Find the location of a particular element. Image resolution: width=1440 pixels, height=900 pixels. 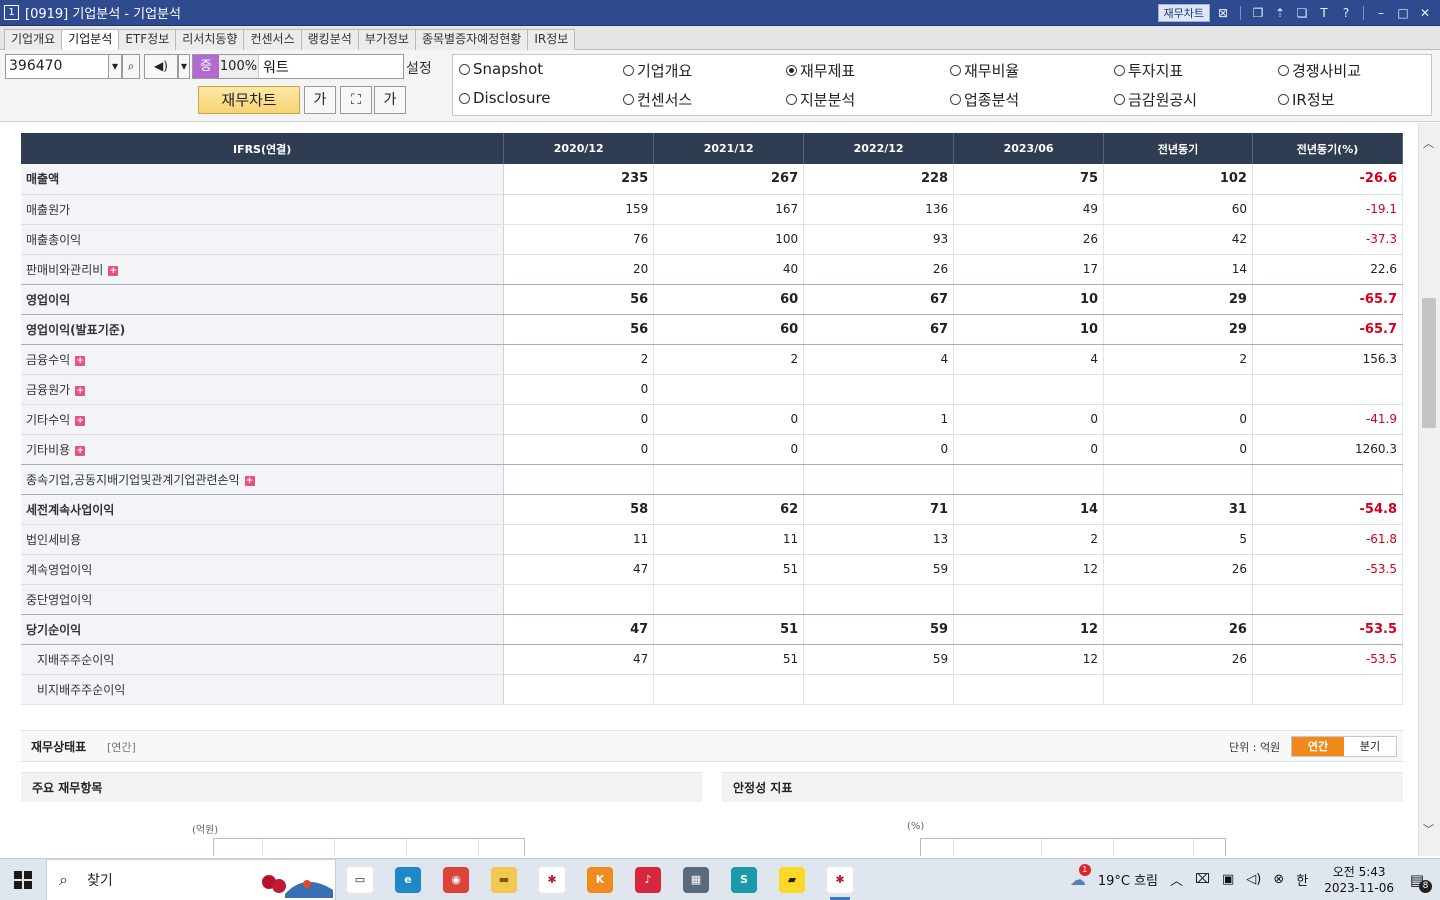

font-icon: T is located at coordinates (1324, 13).